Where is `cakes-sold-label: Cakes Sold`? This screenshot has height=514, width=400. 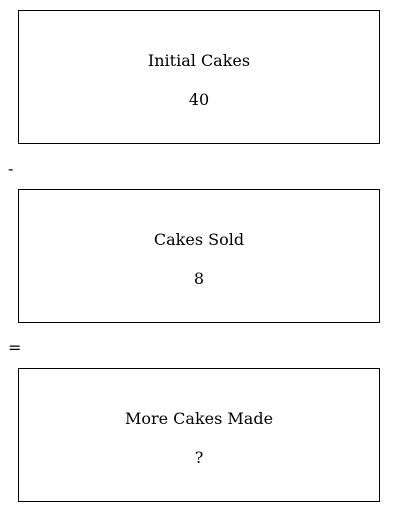 cakes-sold-label: Cakes Sold is located at coordinates (199, 239).